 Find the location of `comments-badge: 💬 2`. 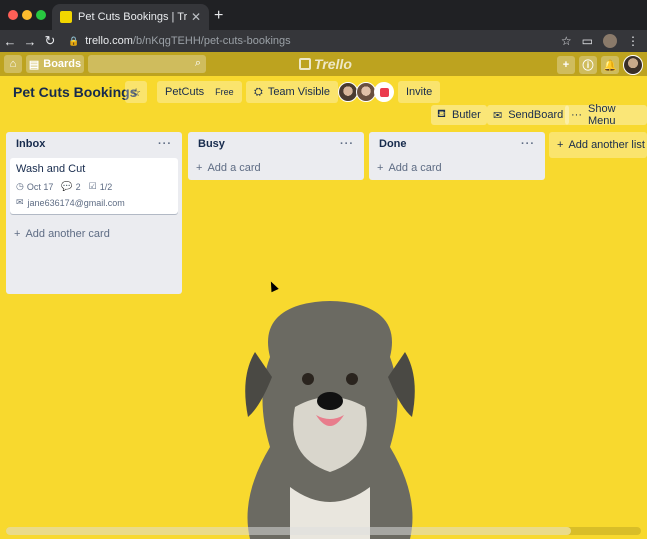

comments-badge: 💬 2 is located at coordinates (70, 186).